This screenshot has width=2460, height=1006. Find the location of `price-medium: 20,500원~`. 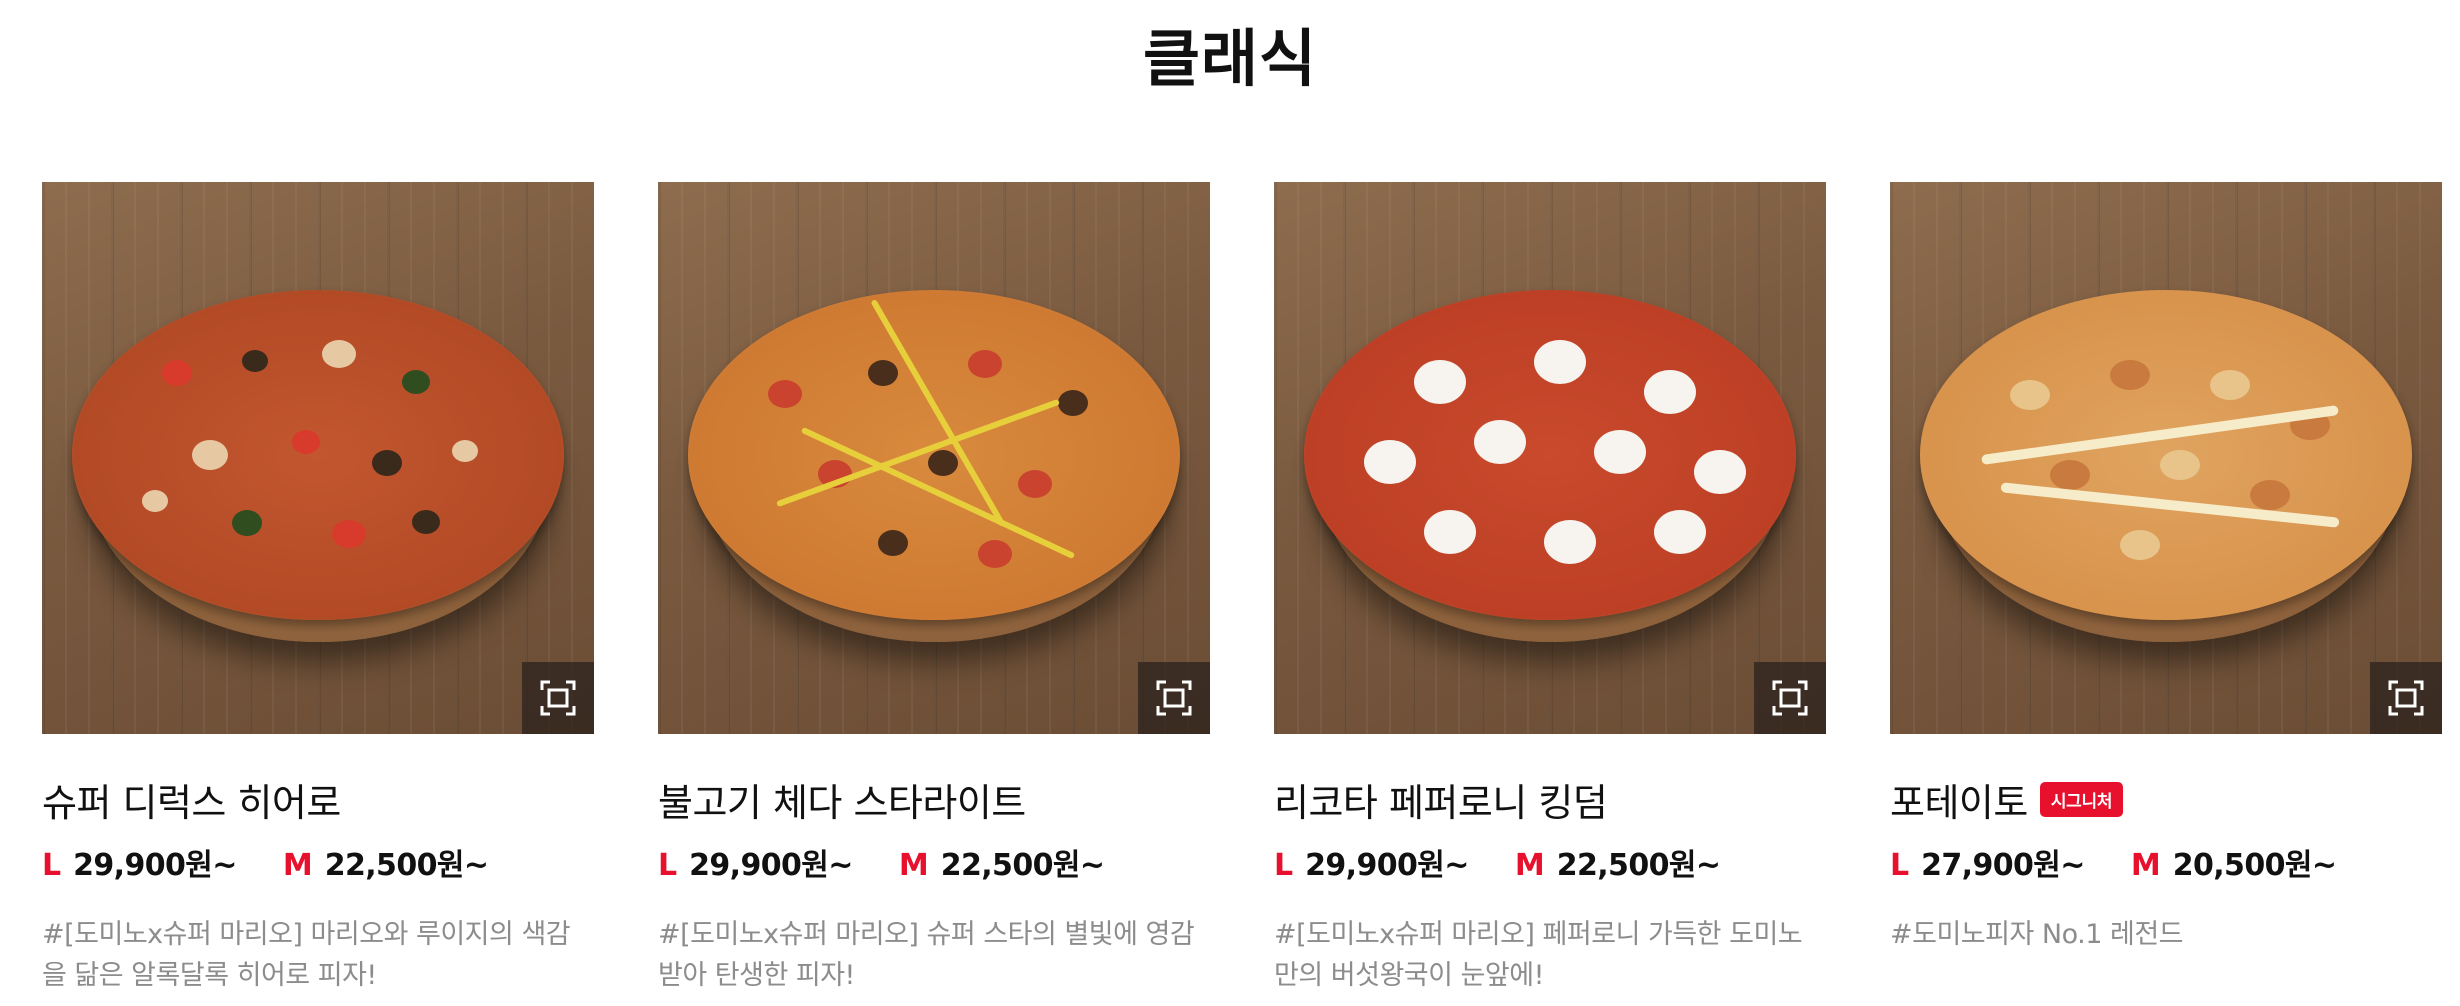

price-medium: 20,500원~ is located at coordinates (2254, 865).